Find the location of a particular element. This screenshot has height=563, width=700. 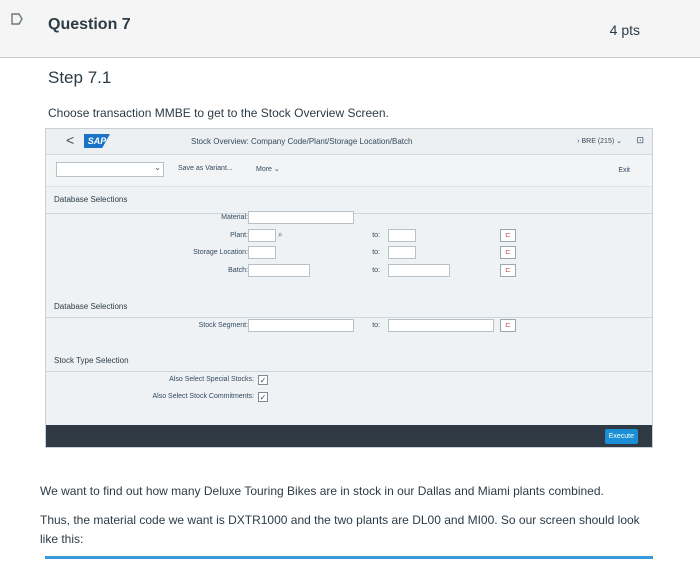

value-help-icon: ⌕ is located at coordinates (280, 235).